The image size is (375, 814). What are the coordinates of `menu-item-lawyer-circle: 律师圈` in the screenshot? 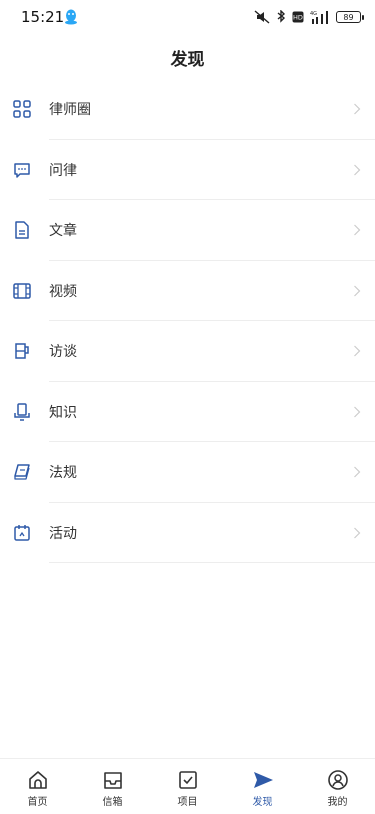 It's located at (187, 109).